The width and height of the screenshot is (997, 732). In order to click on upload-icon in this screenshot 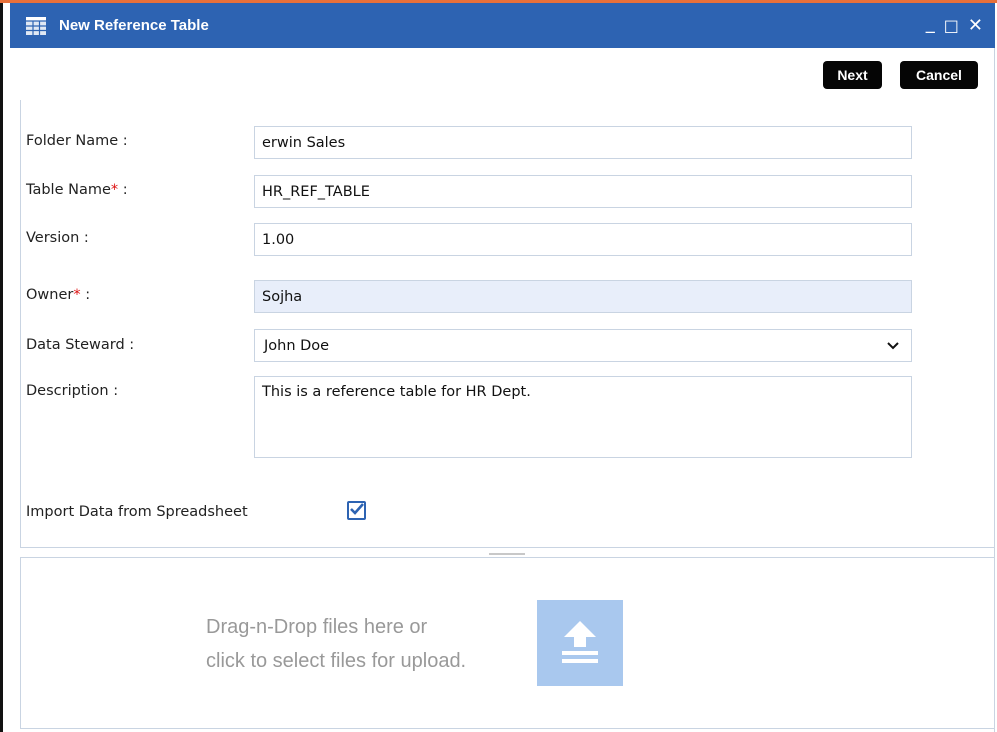, I will do `click(580, 643)`.